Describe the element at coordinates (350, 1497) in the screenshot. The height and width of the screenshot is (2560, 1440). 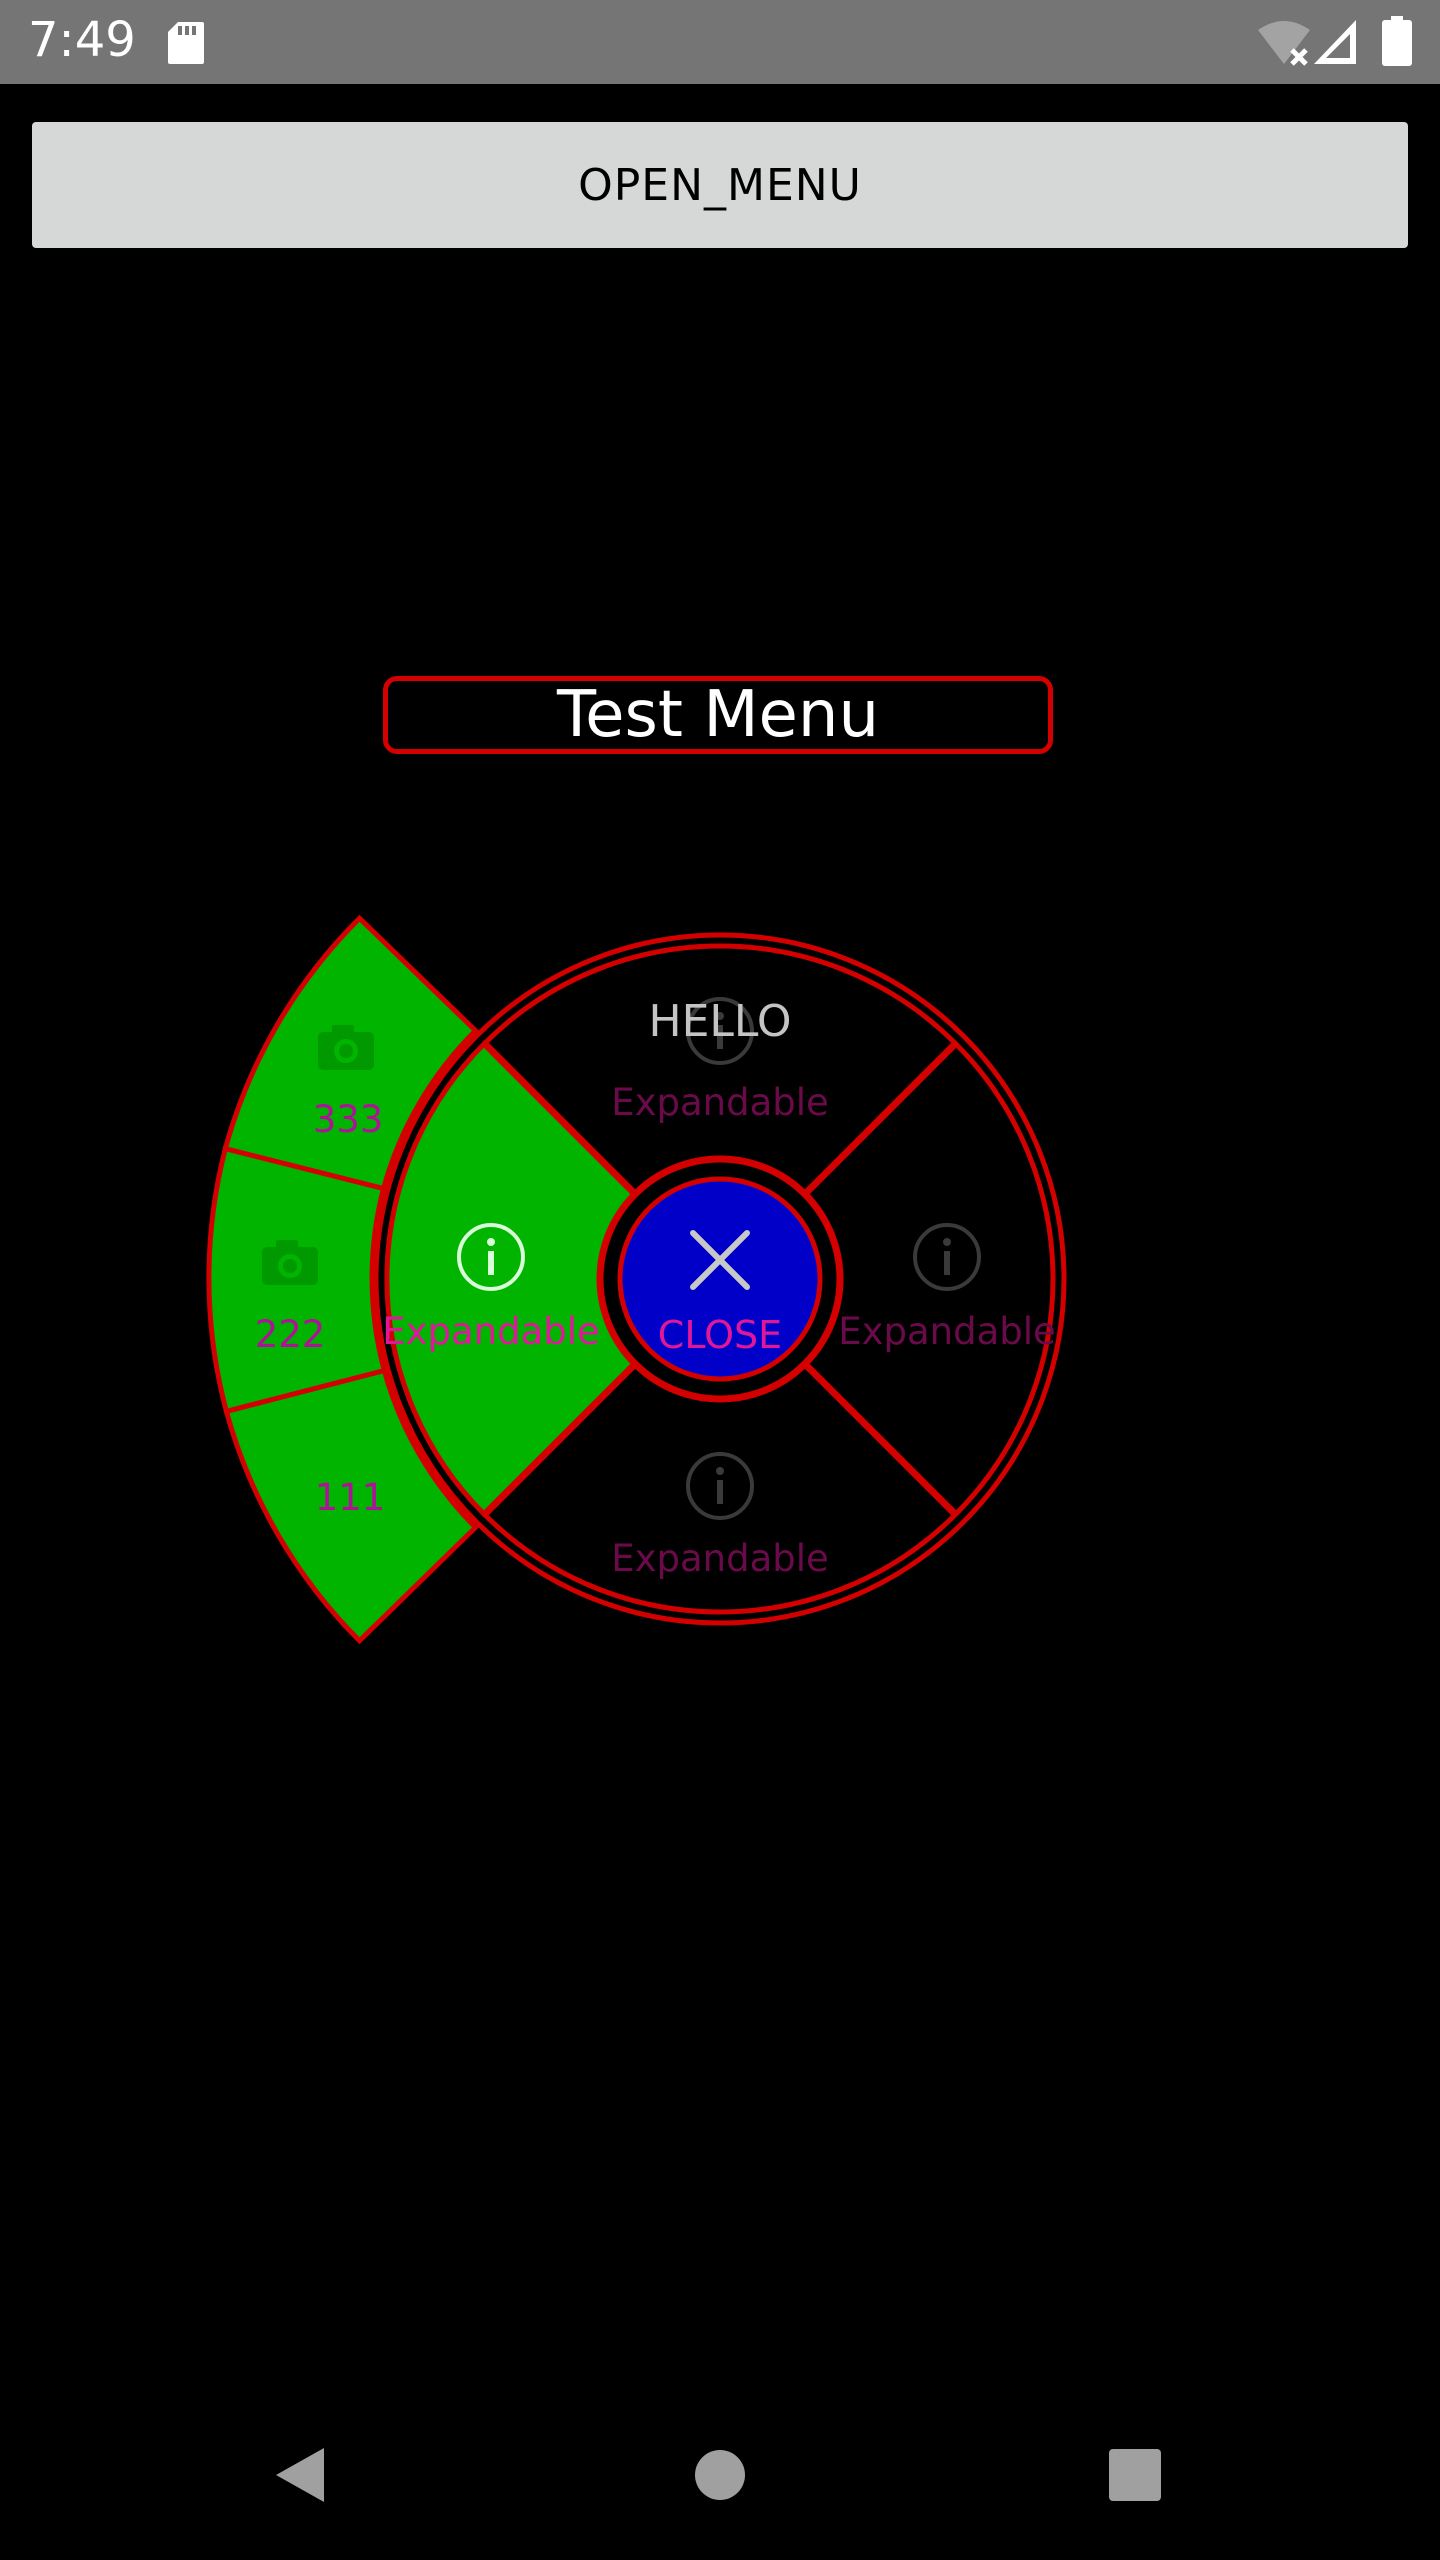
I see `sub-item-111-label: 111` at that location.